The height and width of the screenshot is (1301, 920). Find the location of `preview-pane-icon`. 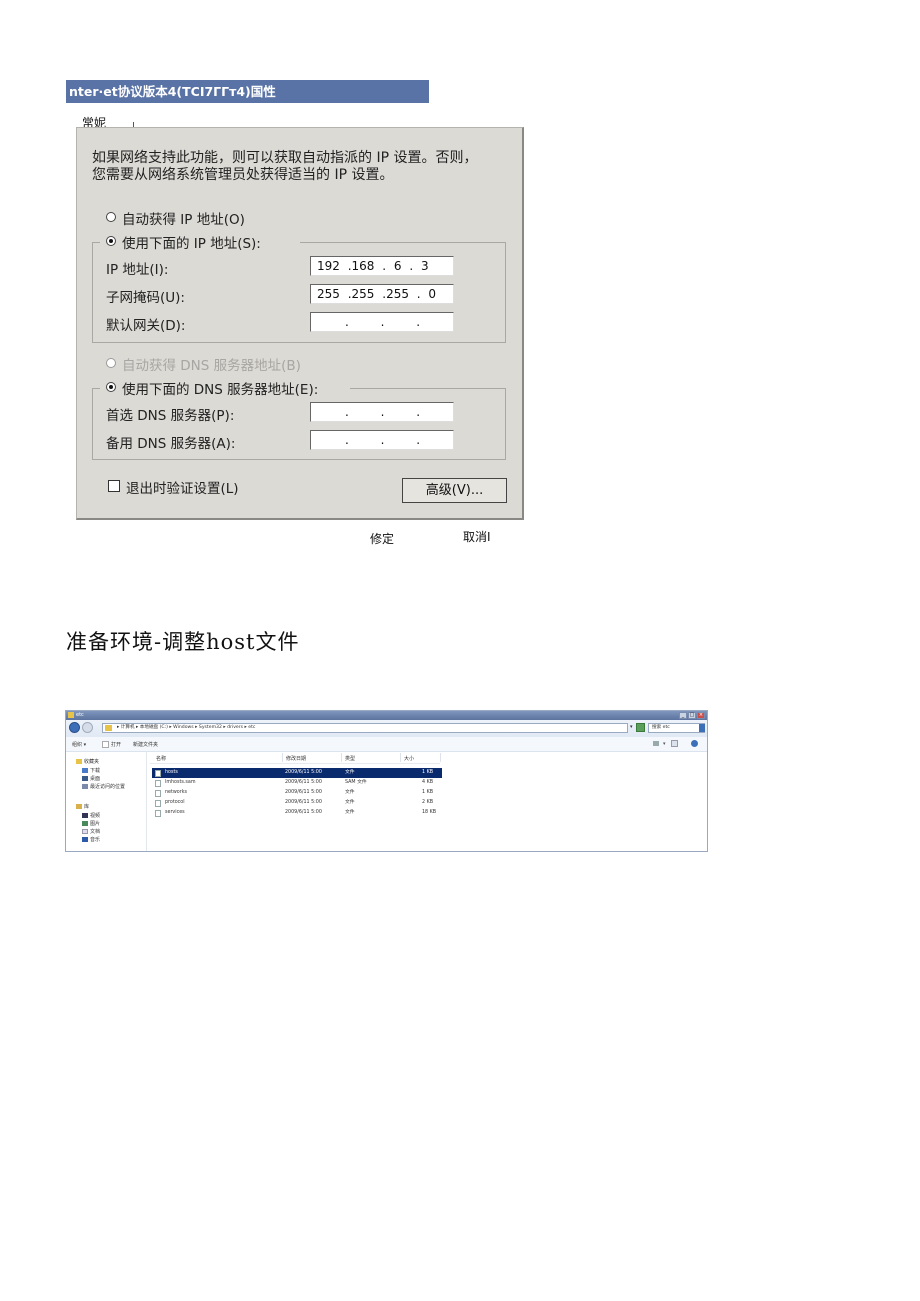

preview-pane-icon is located at coordinates (674, 743).